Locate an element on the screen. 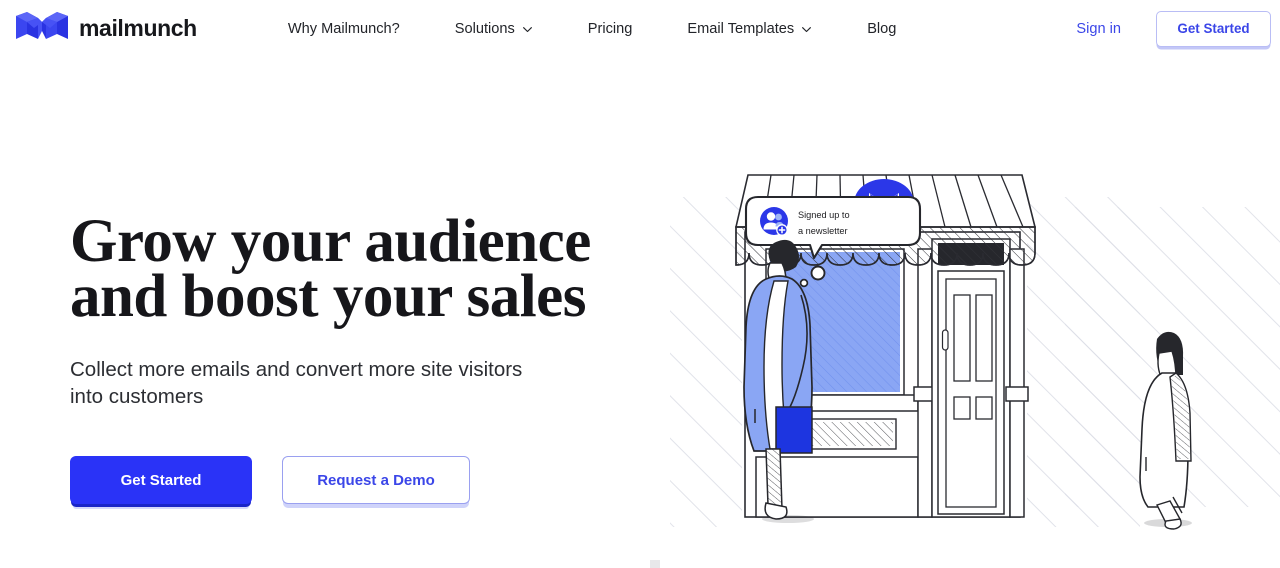 This screenshot has width=1280, height=568. nav-item-label: Blog is located at coordinates (882, 28).